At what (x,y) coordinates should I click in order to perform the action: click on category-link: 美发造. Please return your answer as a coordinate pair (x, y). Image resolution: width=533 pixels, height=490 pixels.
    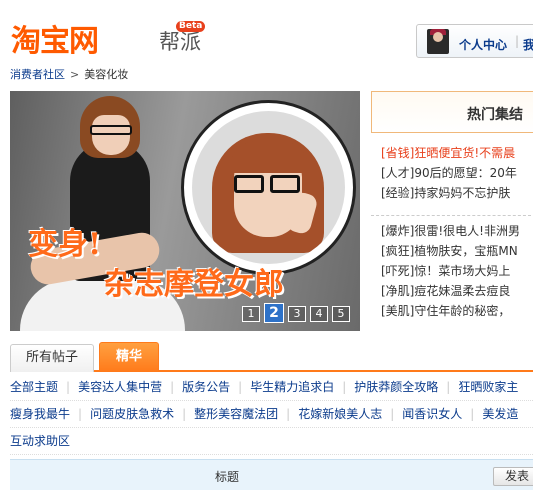
    Looking at the image, I should click on (500, 414).